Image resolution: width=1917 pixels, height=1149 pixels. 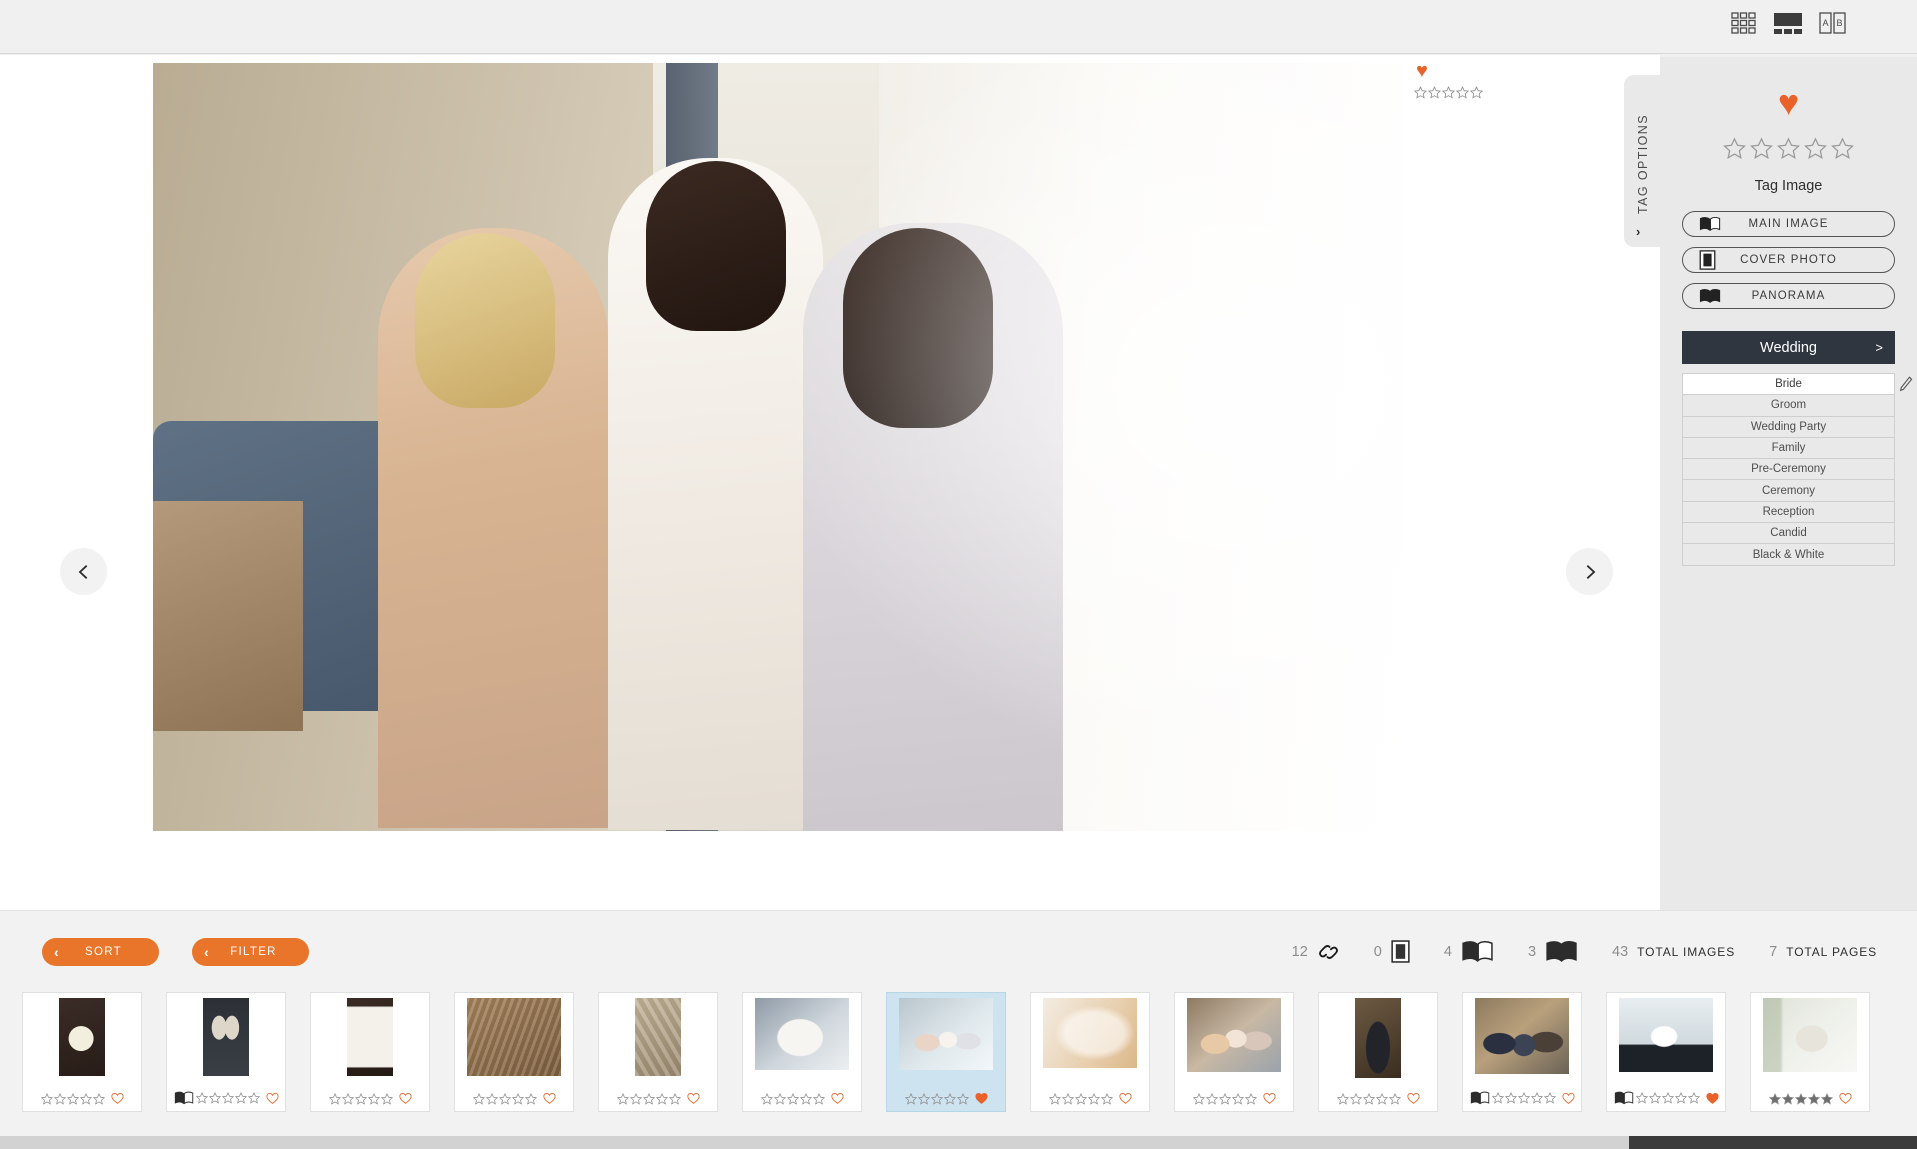 I want to click on linked-images-counter: 12, so click(x=1316, y=952).